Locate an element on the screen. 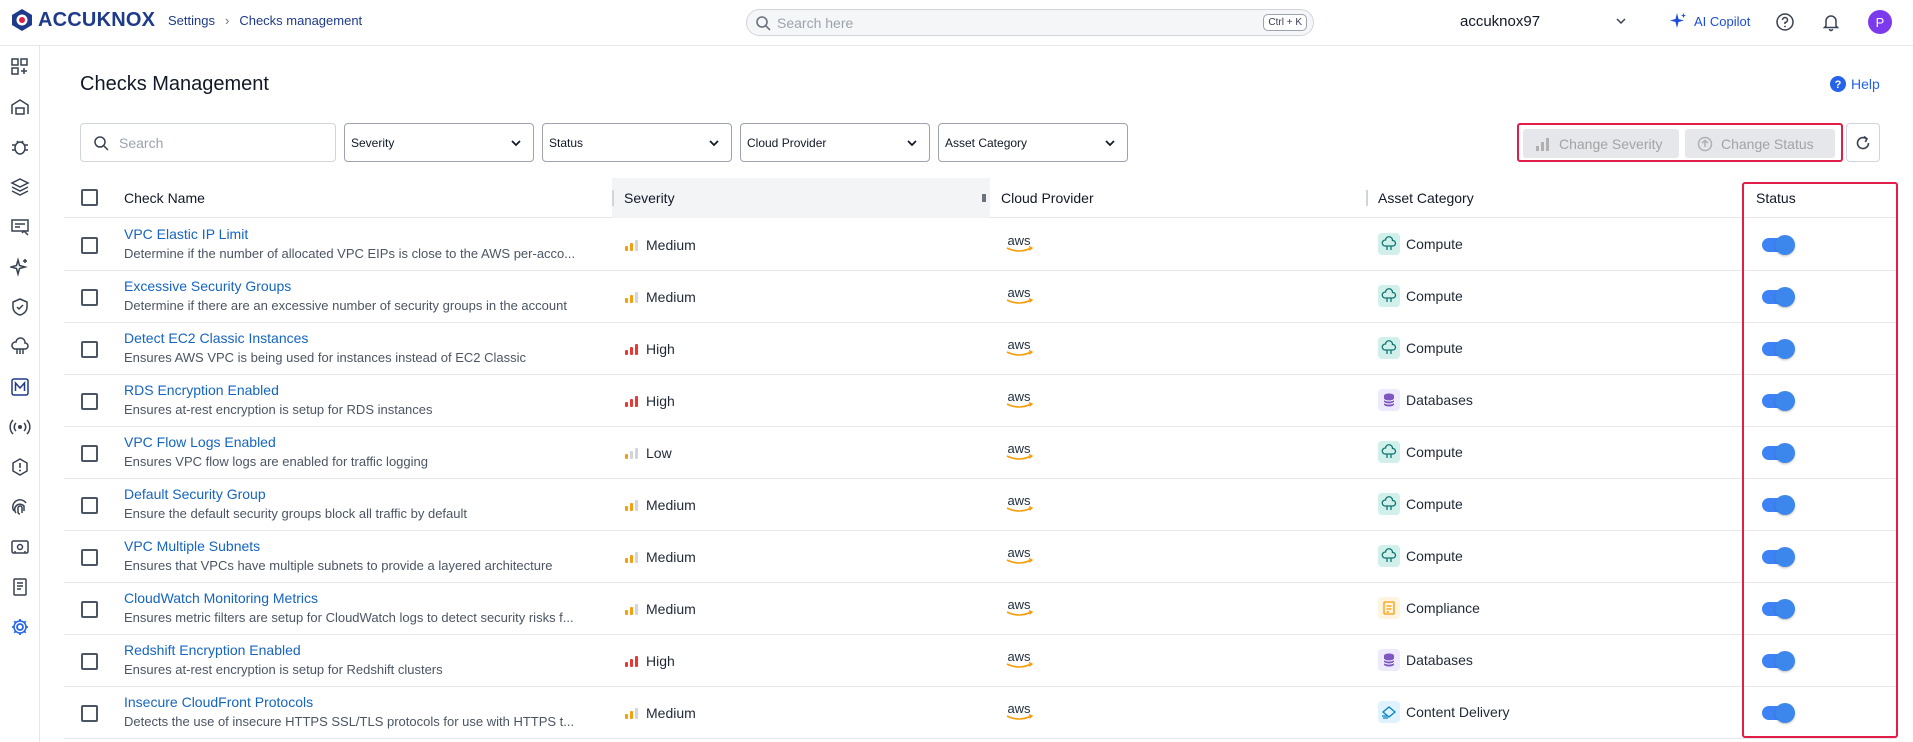 The height and width of the screenshot is (742, 1913). bell-icon is located at coordinates (1831, 22).